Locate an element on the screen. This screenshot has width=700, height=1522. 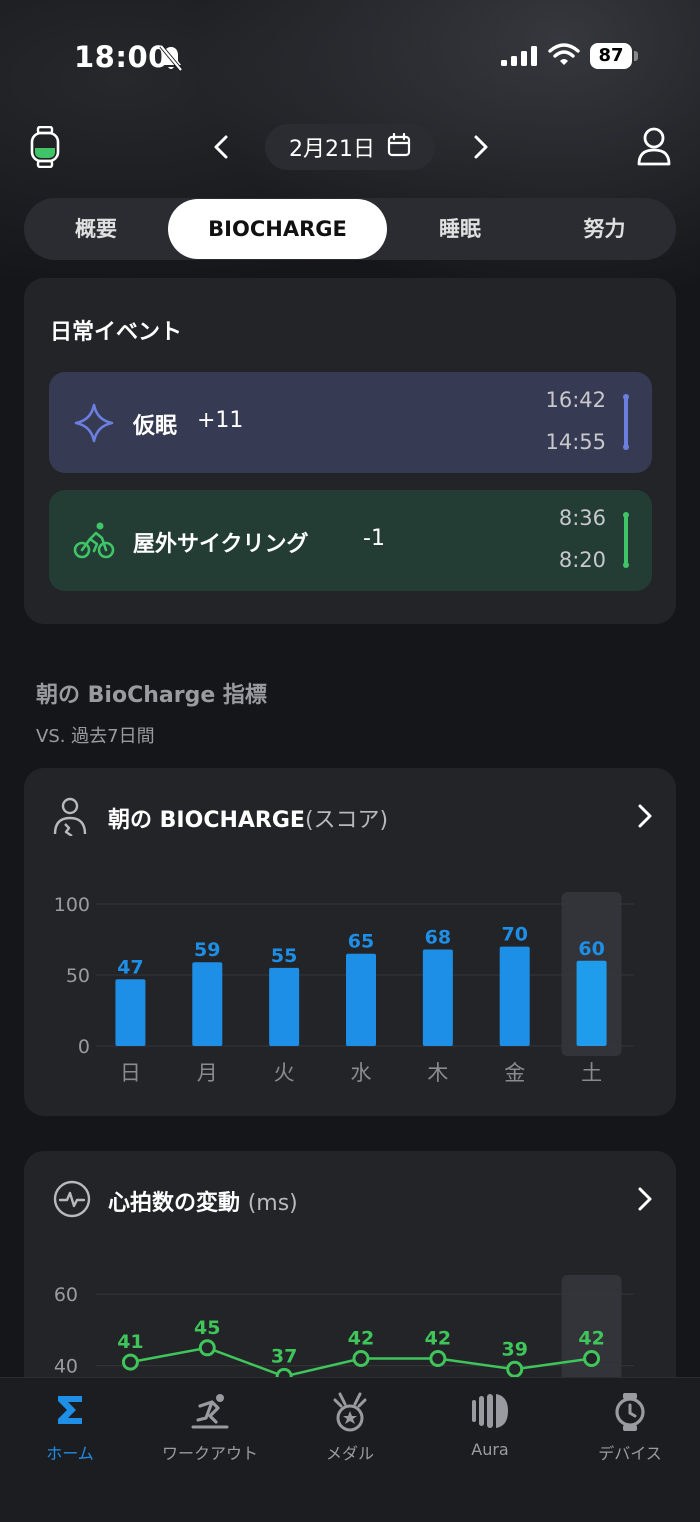
aura-icon is located at coordinates (490, 1413).